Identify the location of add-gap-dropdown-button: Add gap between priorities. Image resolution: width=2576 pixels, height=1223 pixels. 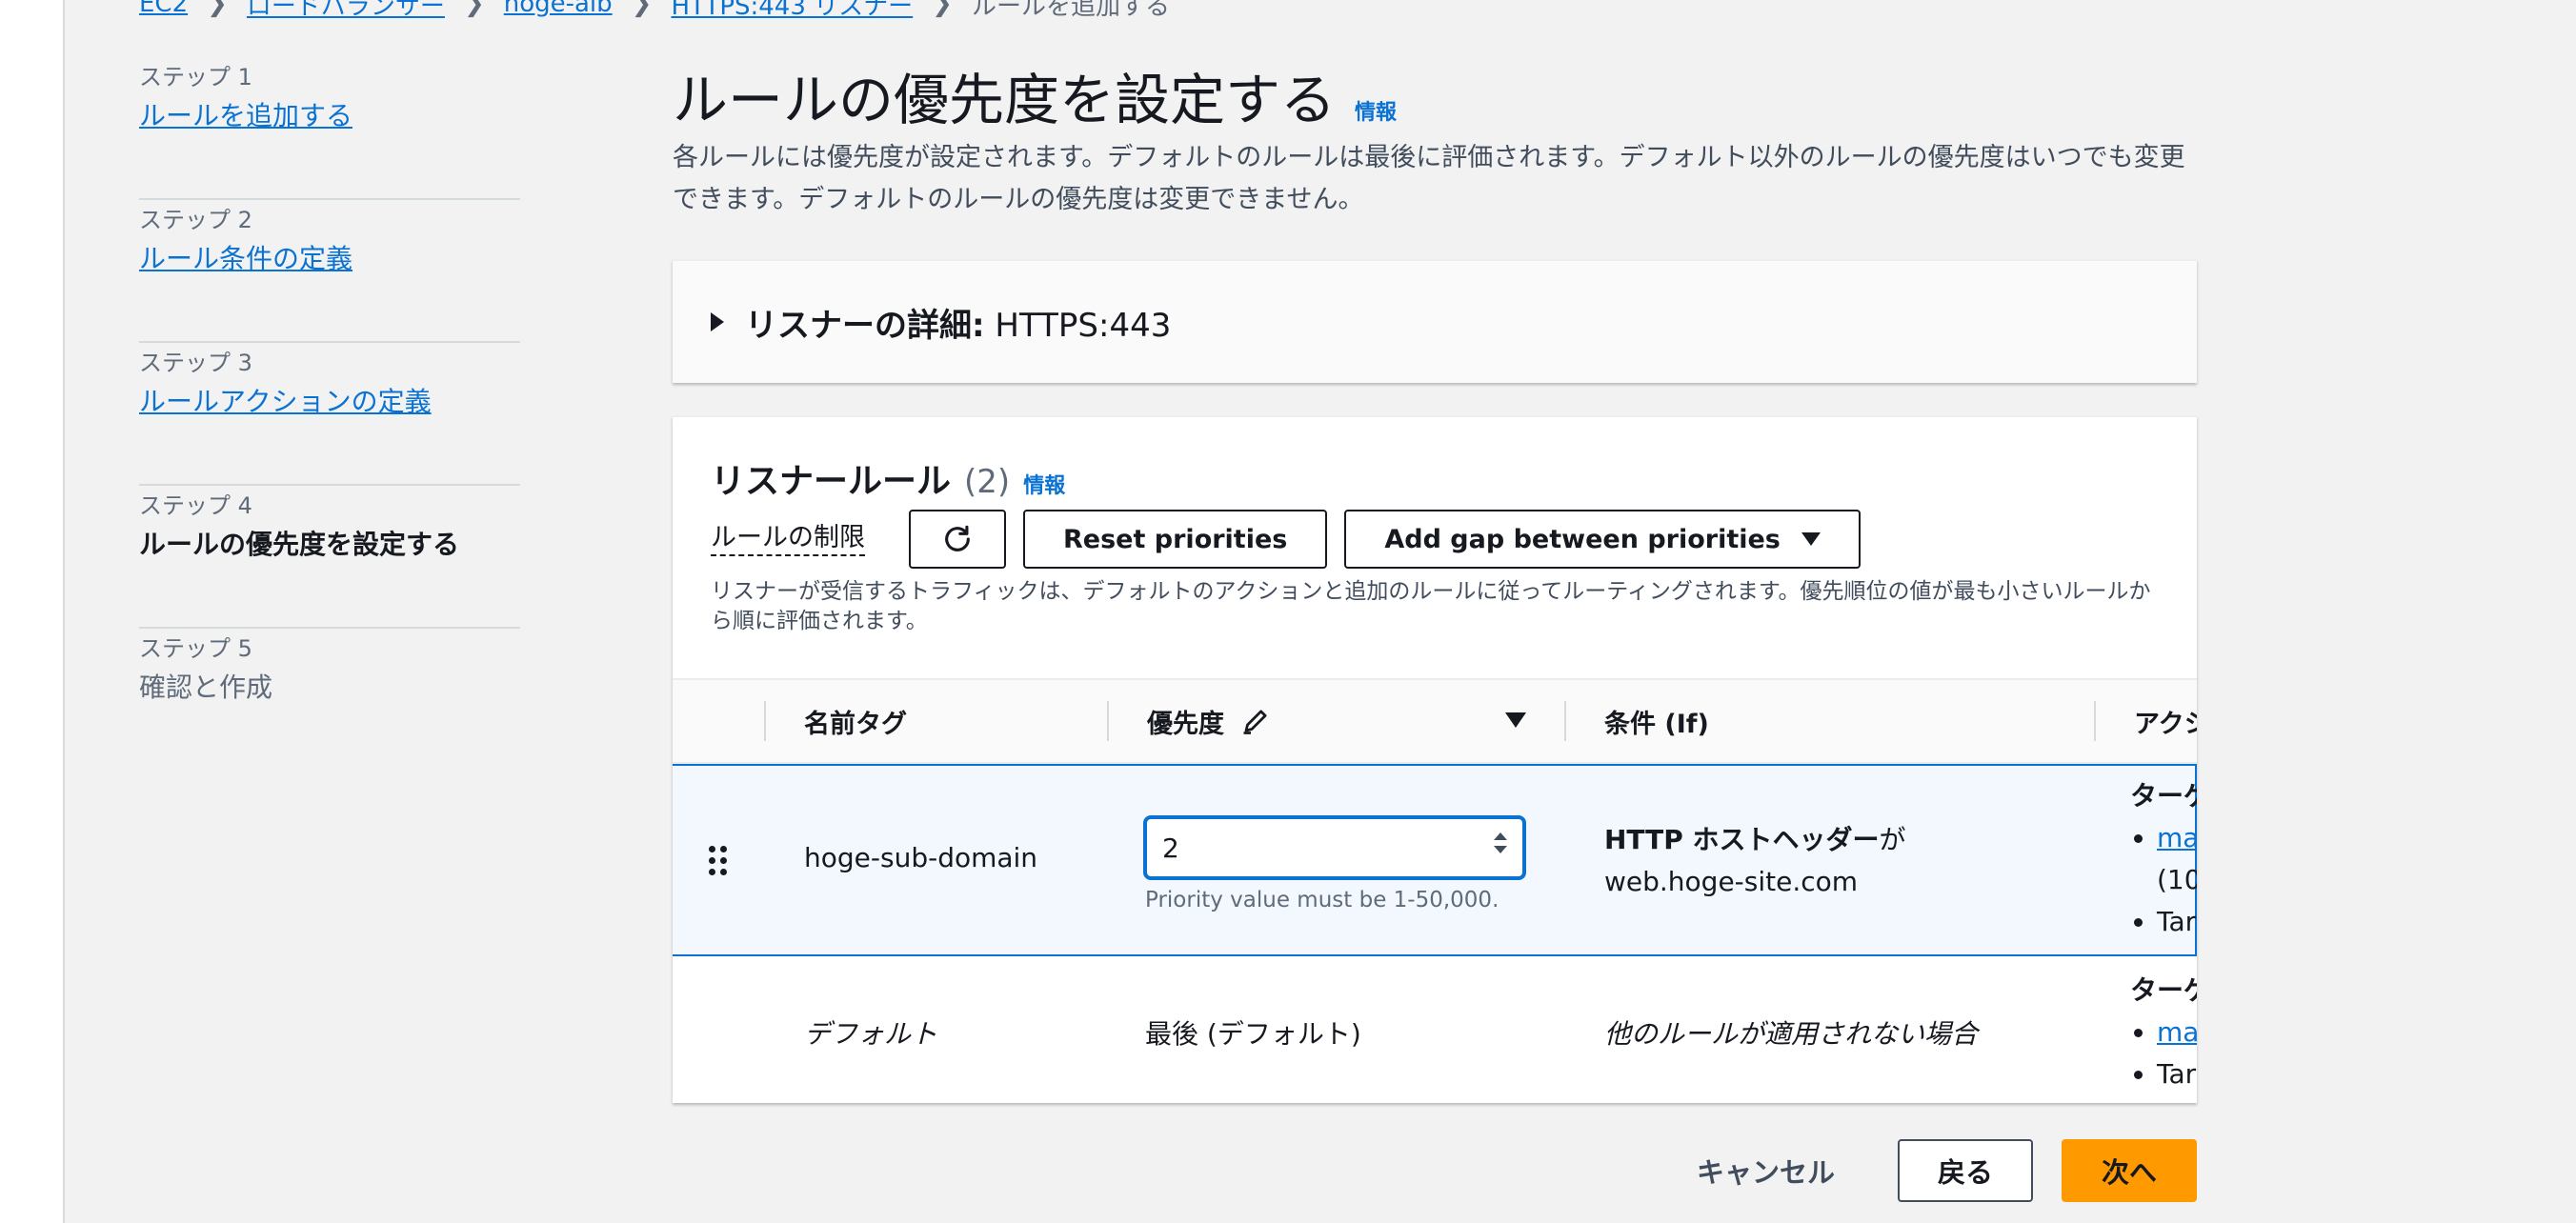
(1603, 540).